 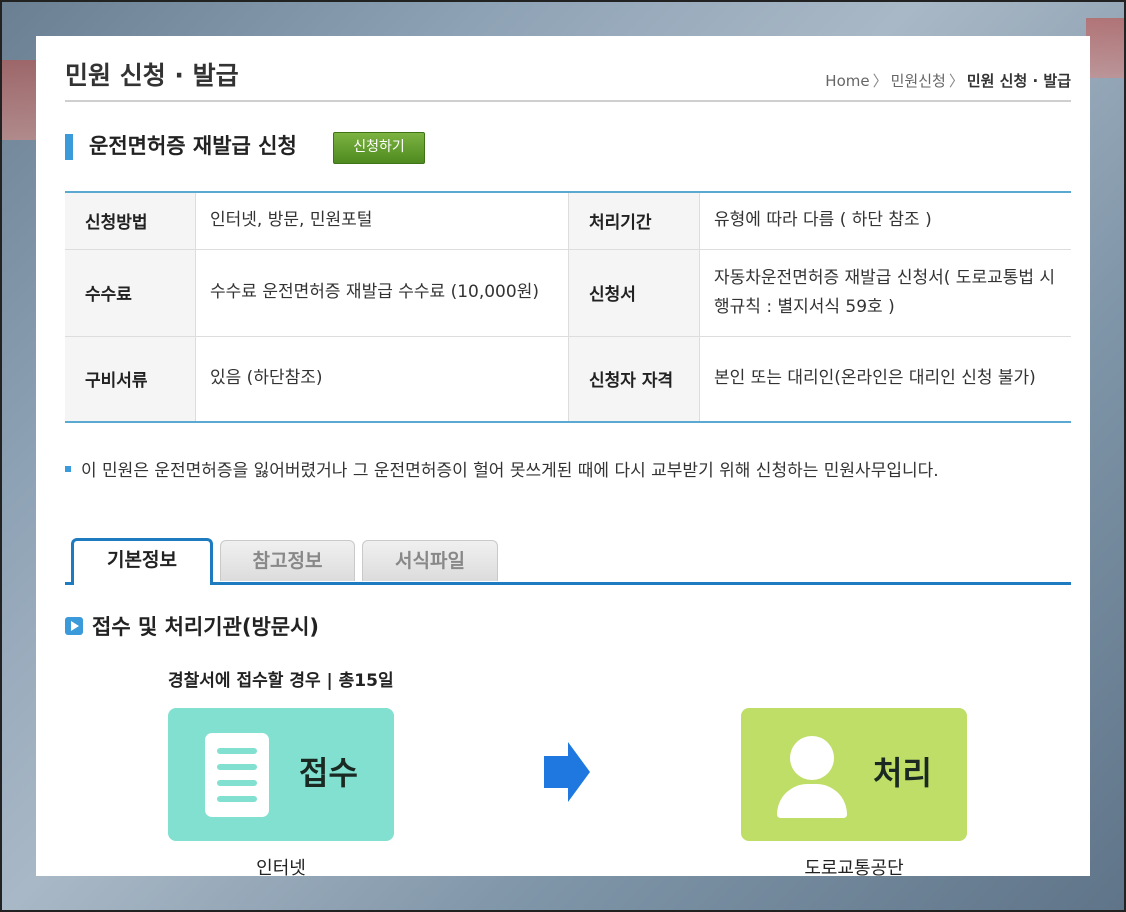 I want to click on process-title: 접수 및 처리기관(방문시), so click(x=206, y=627).